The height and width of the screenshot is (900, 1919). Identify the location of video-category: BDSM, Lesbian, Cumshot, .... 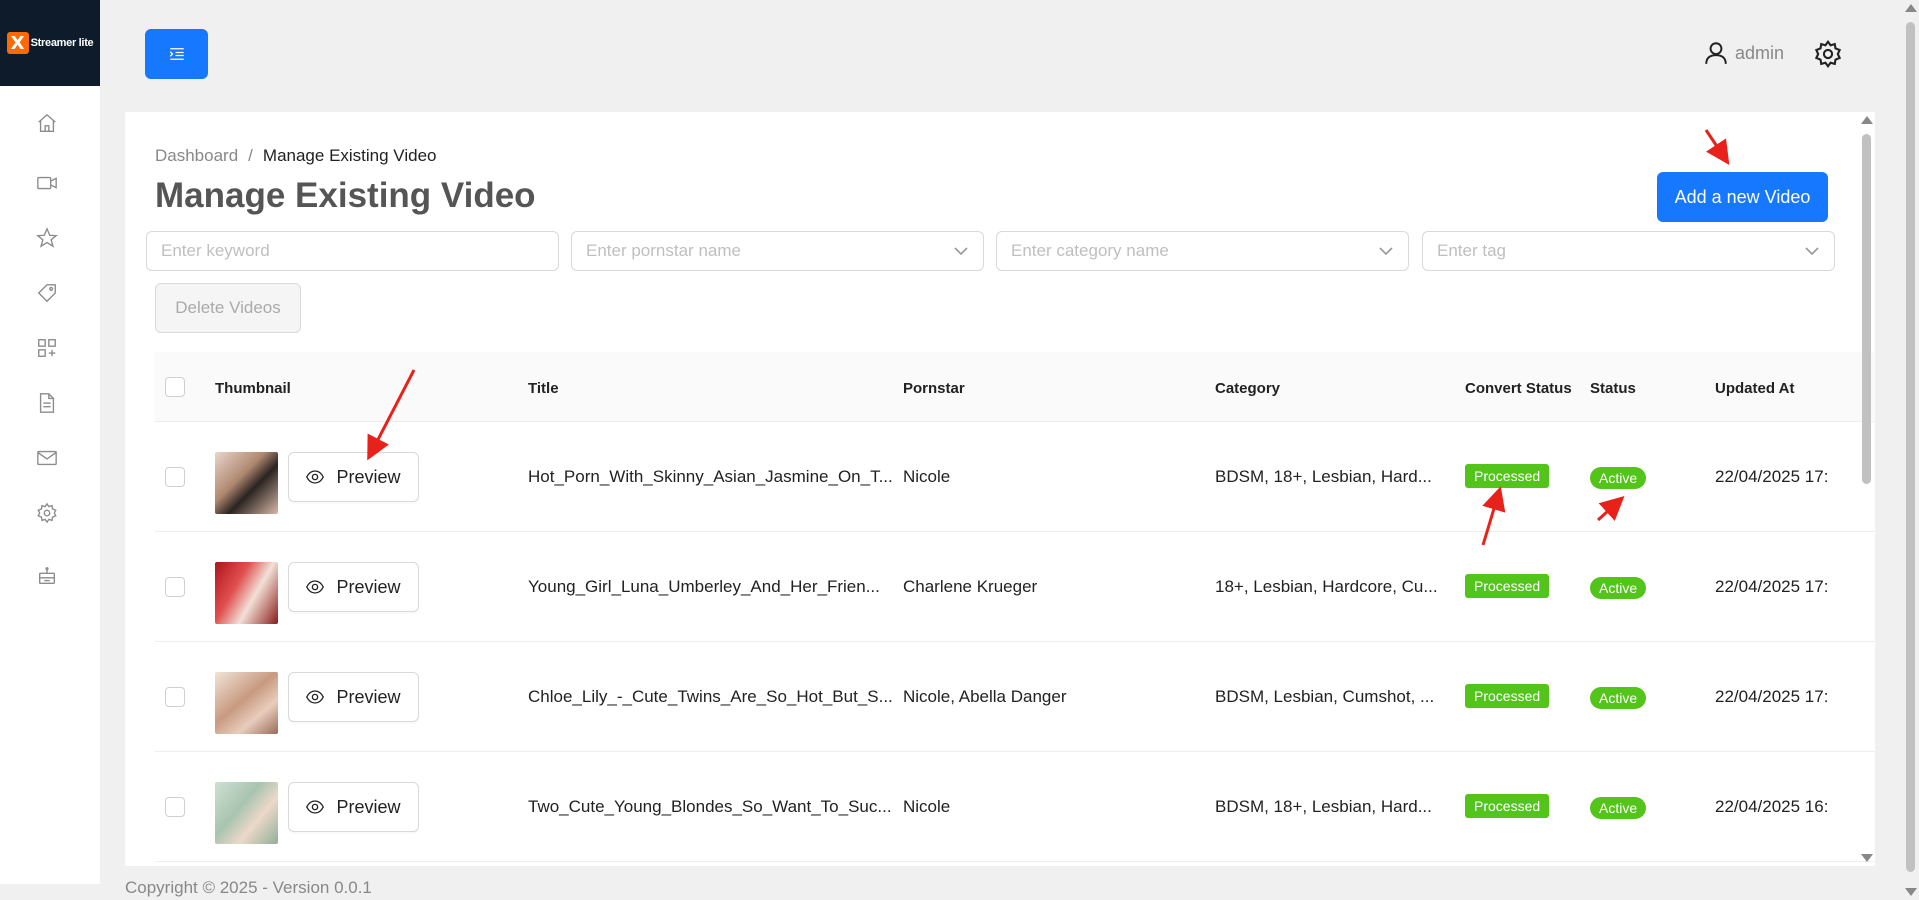
(1325, 696).